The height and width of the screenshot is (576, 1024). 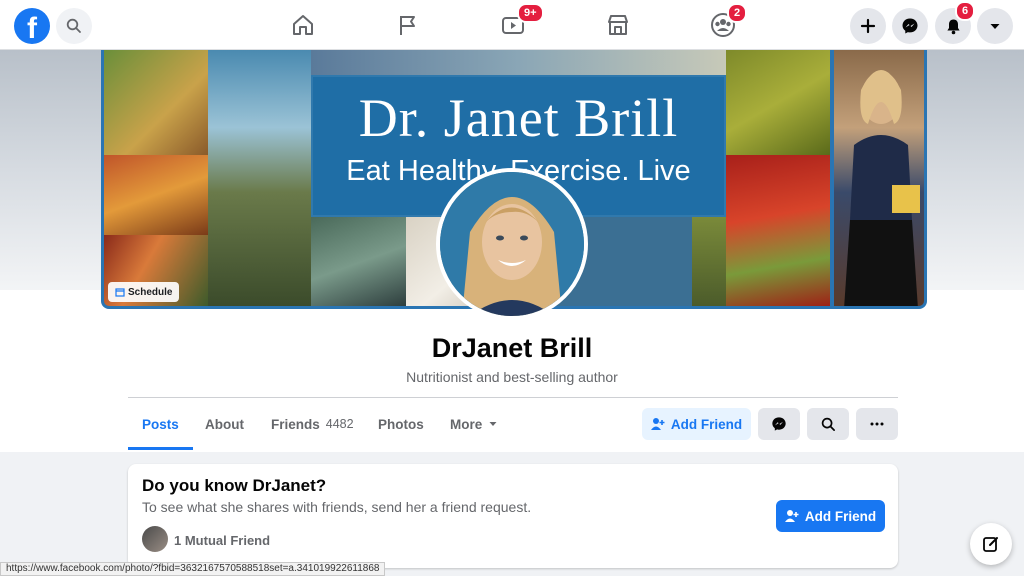 What do you see at coordinates (222, 540) in the screenshot?
I see `mutual-friends-link: 1 Mutual Friend` at bounding box center [222, 540].